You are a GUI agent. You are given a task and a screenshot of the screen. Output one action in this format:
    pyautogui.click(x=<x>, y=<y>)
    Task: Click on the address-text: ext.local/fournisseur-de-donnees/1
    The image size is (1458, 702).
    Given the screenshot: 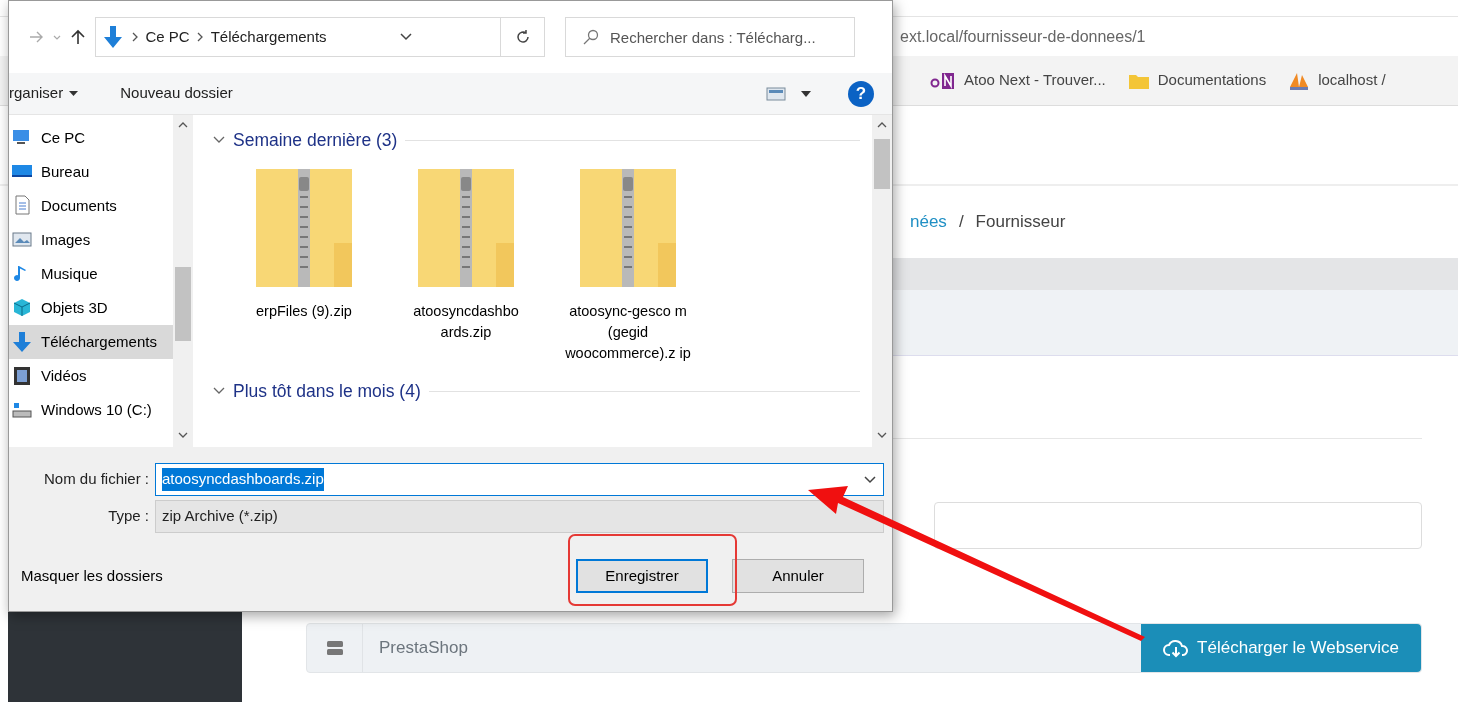 What is the action you would take?
    pyautogui.click(x=1023, y=36)
    